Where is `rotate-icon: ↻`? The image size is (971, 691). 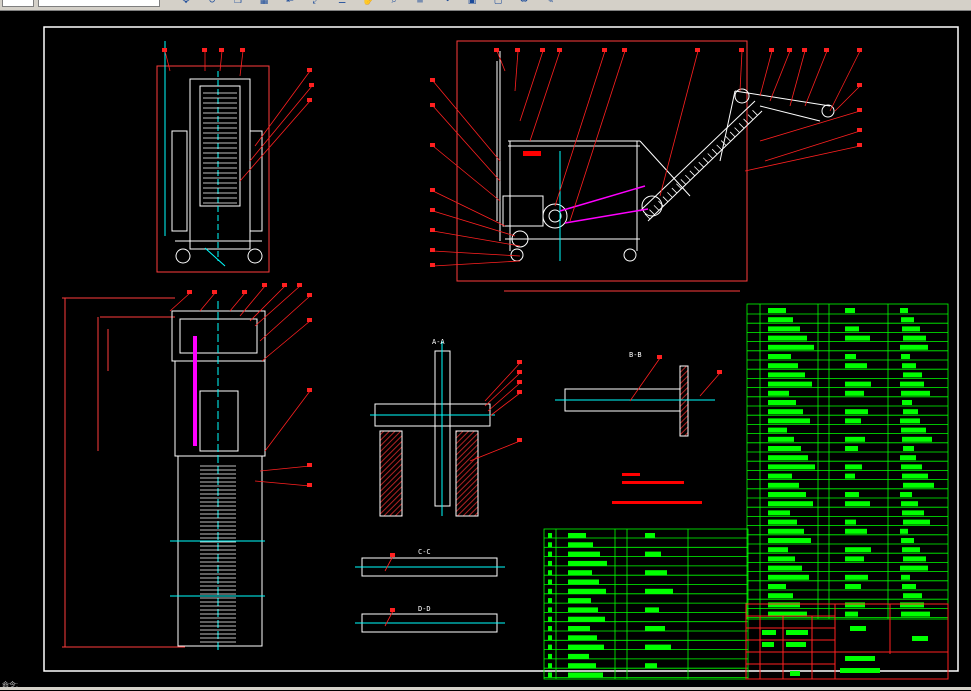 rotate-icon: ↻ is located at coordinates (212, 3).